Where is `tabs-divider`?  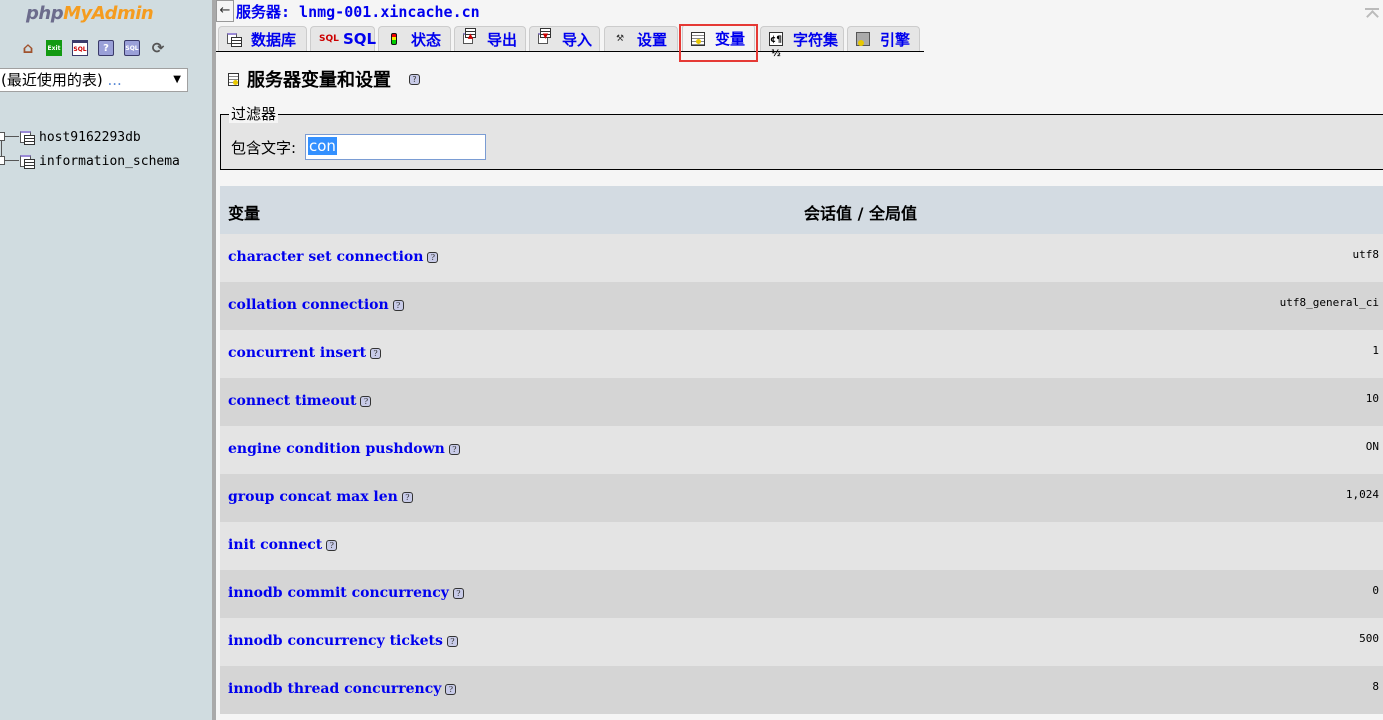 tabs-divider is located at coordinates (570, 51).